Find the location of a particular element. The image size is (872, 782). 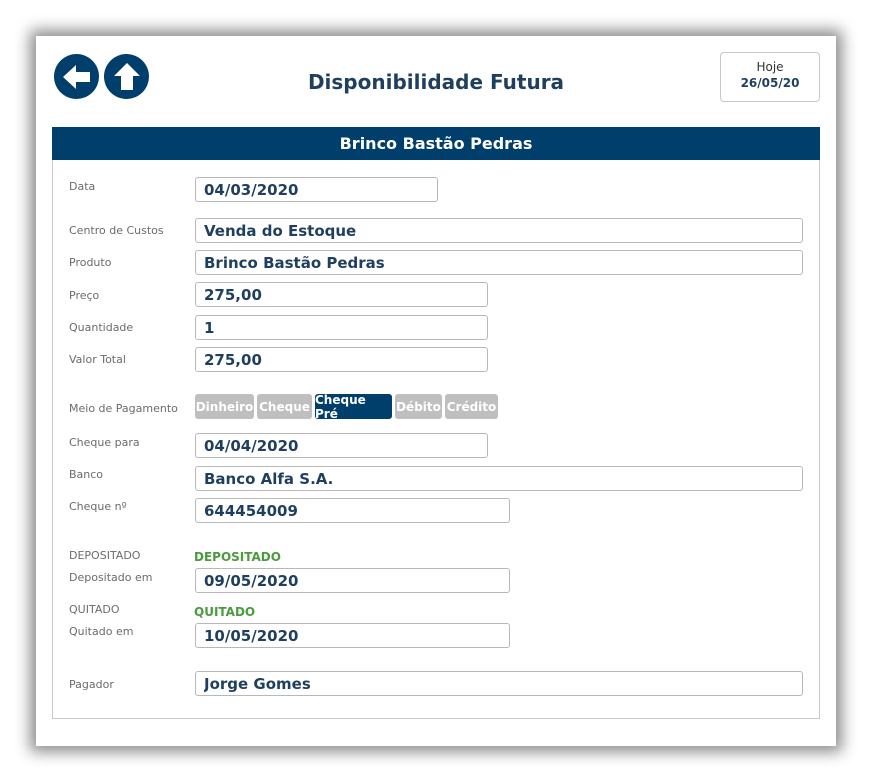

depositado-label: DEPOSITADO is located at coordinates (105, 555).